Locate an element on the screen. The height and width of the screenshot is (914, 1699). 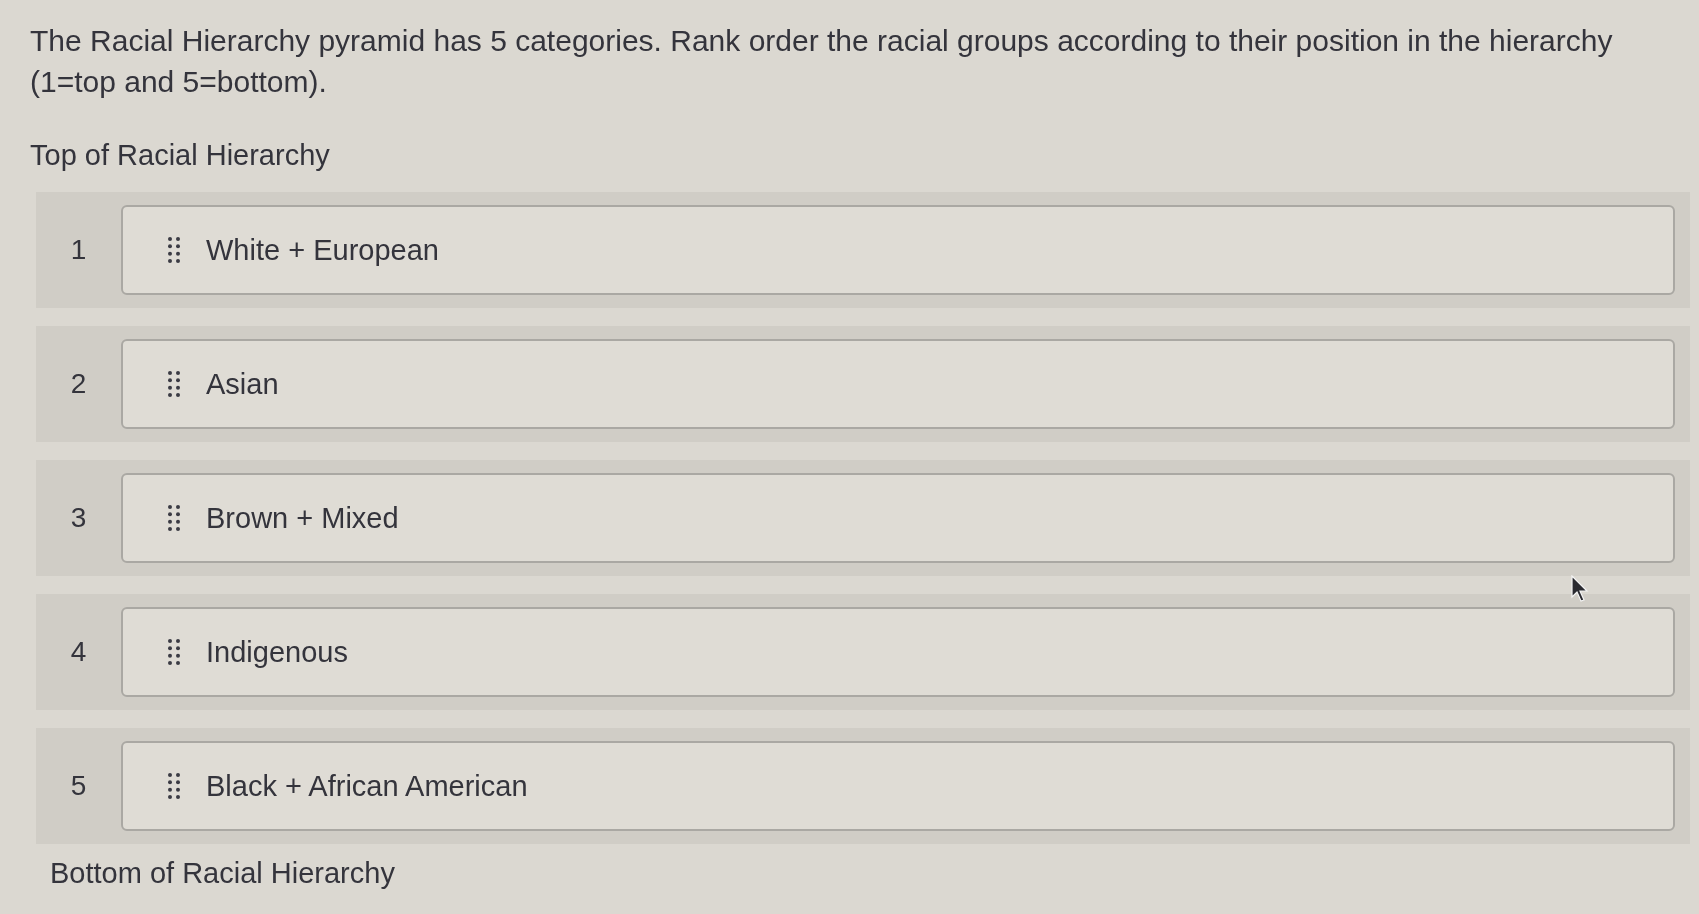
draggable-answer-item: Brown + Mixed is located at coordinates (898, 518).